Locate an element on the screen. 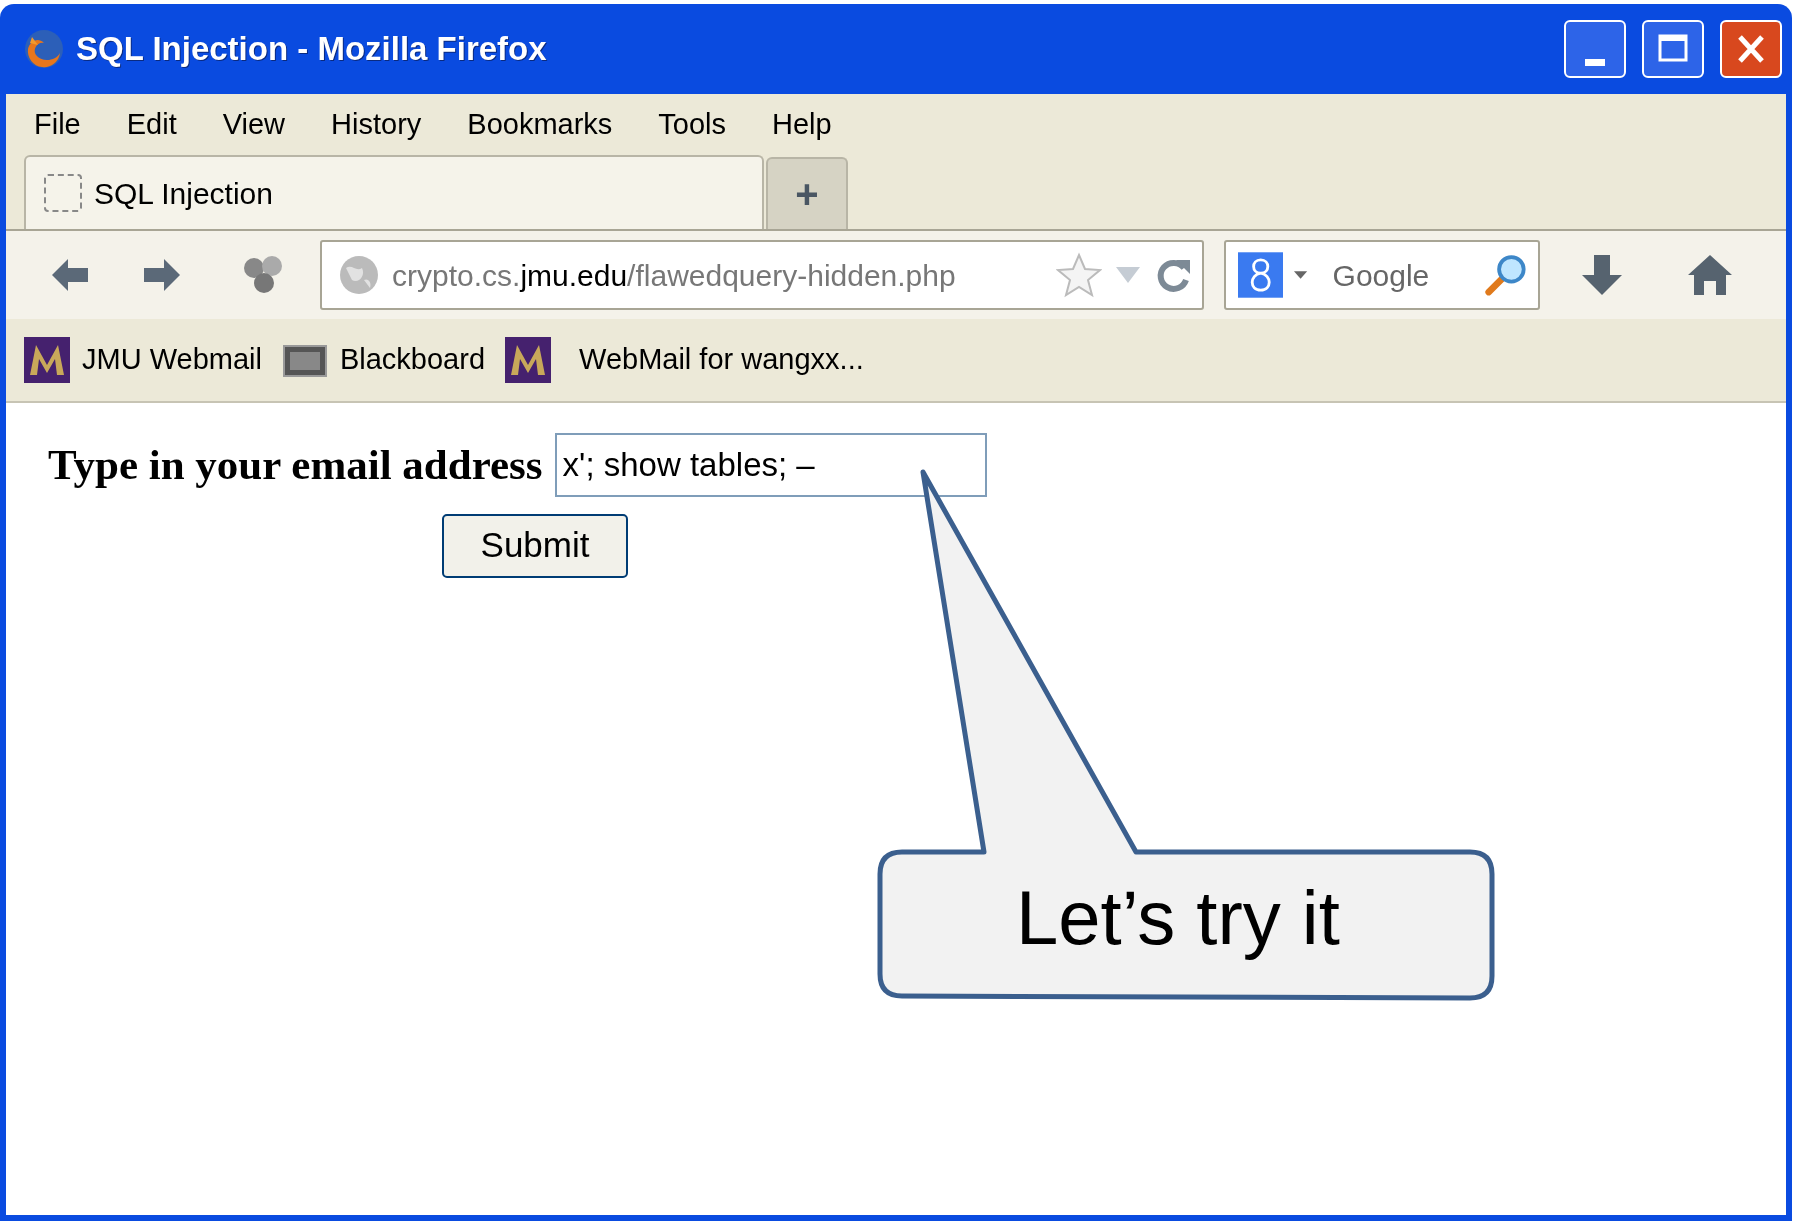  form-label: Type in your email address is located at coordinates (295, 465).